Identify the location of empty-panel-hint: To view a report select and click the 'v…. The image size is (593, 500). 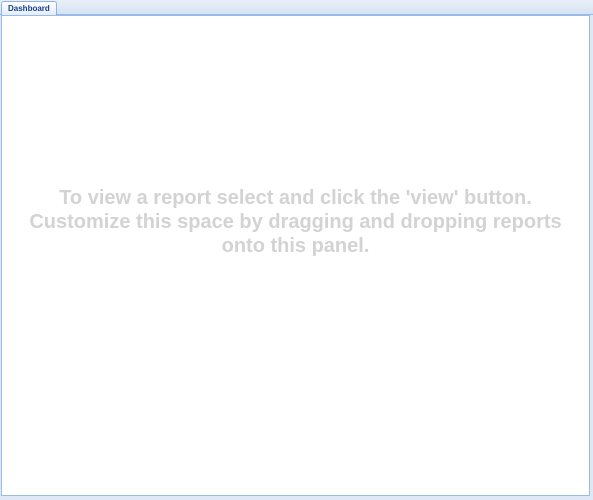
(295, 222).